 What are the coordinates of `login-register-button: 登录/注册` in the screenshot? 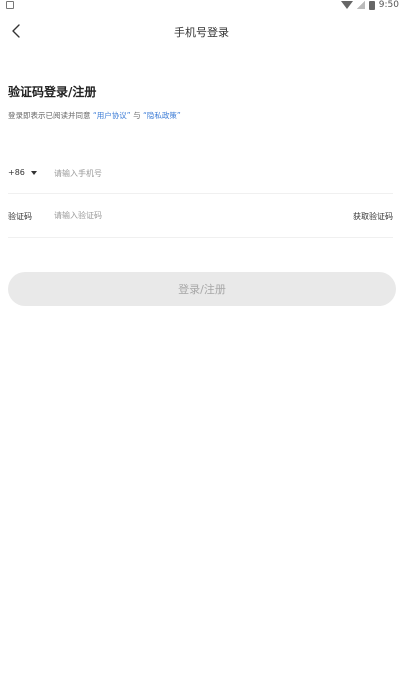 It's located at (202, 289).